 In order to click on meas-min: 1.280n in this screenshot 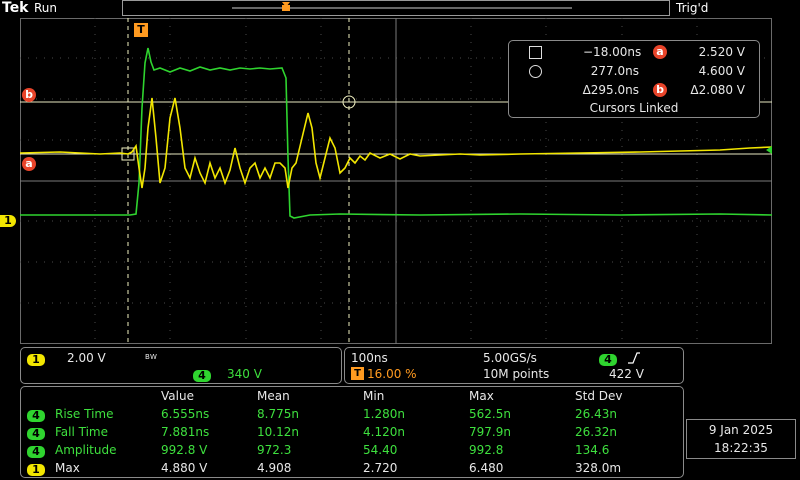, I will do `click(384, 414)`.